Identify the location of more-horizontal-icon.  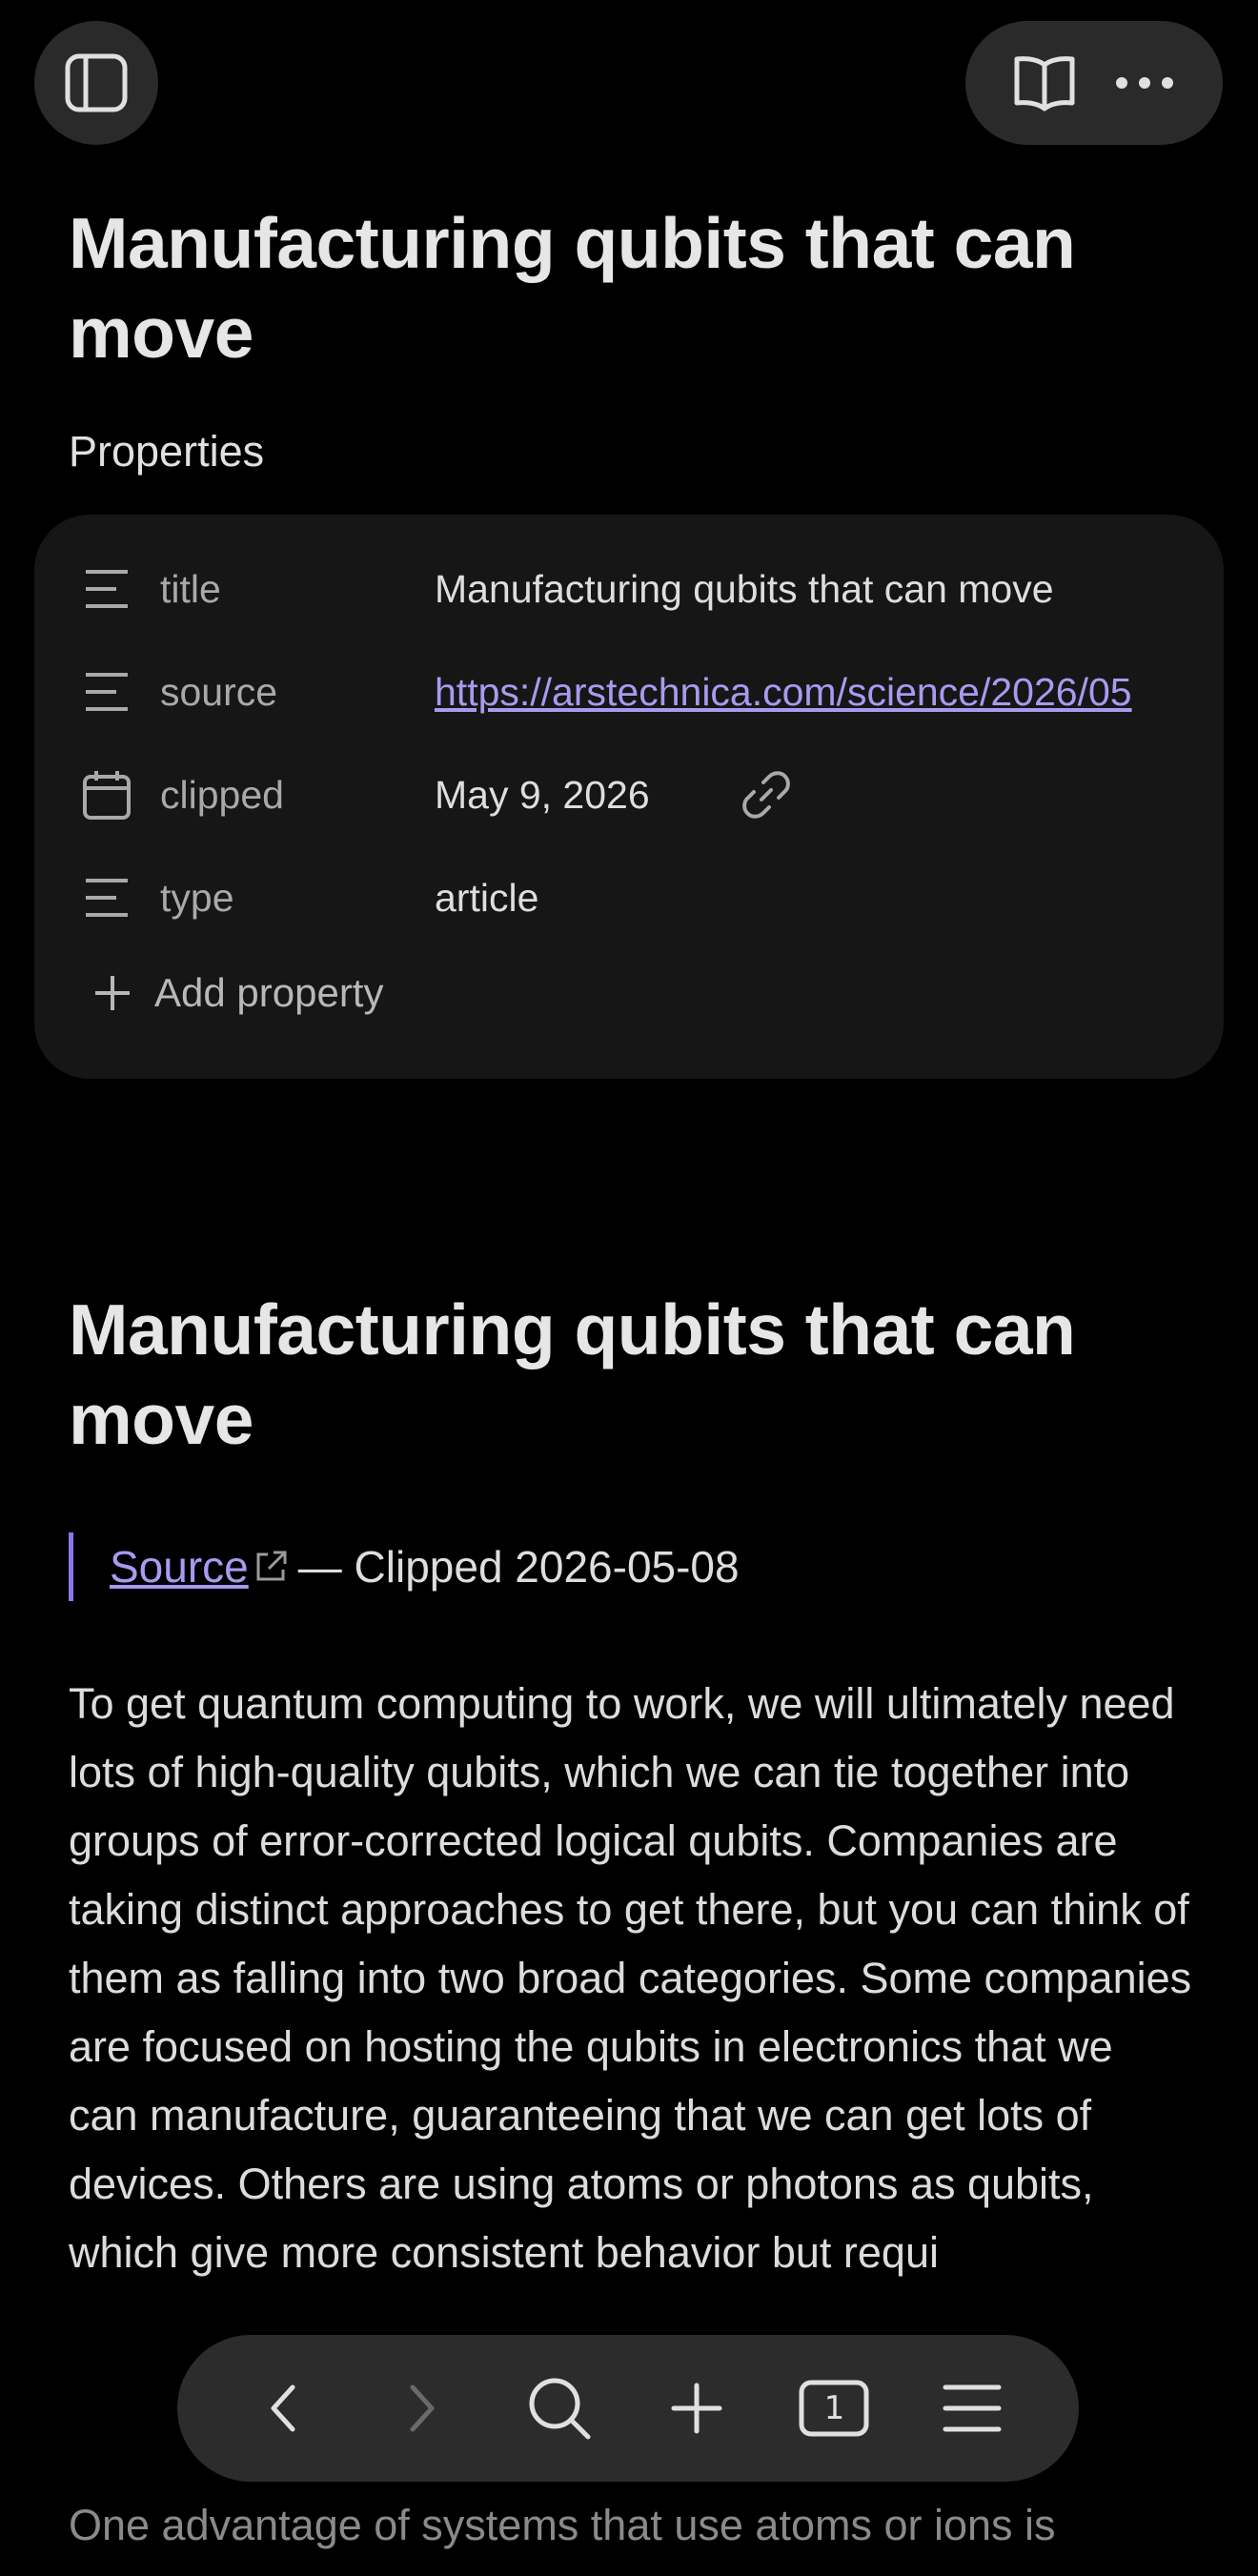
(1144, 83).